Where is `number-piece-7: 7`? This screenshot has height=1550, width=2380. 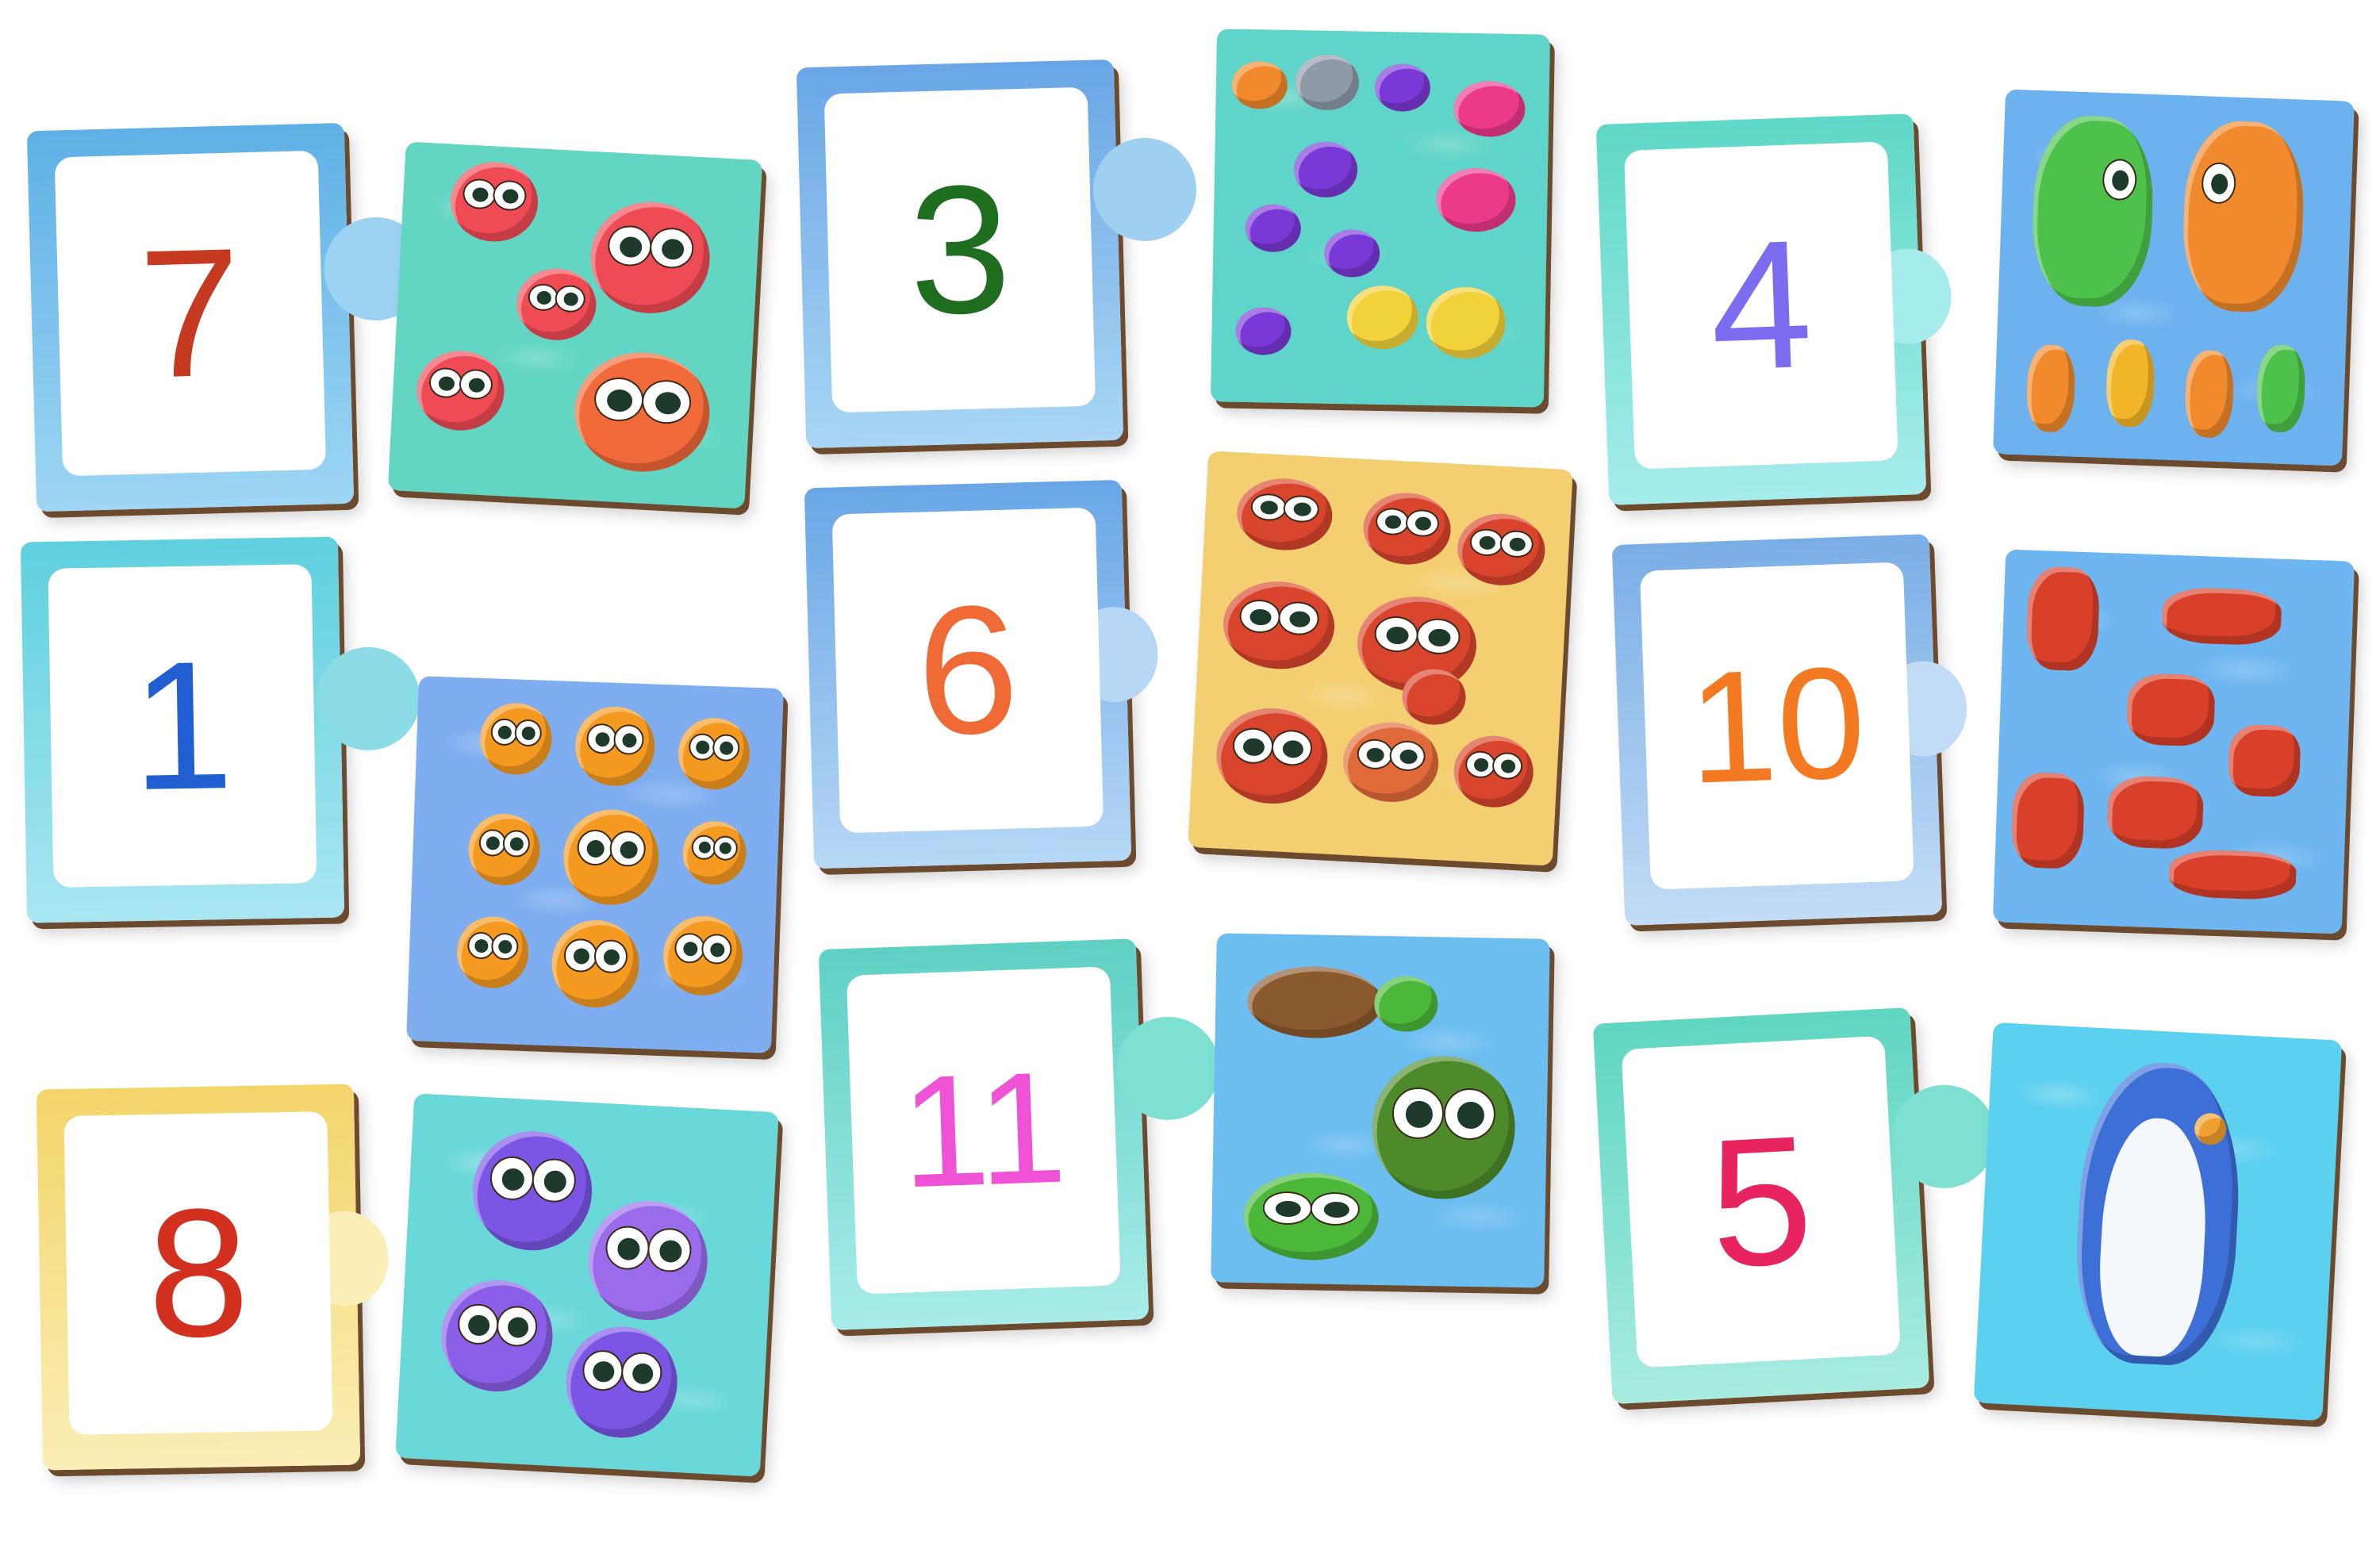 number-piece-7: 7 is located at coordinates (227, 317).